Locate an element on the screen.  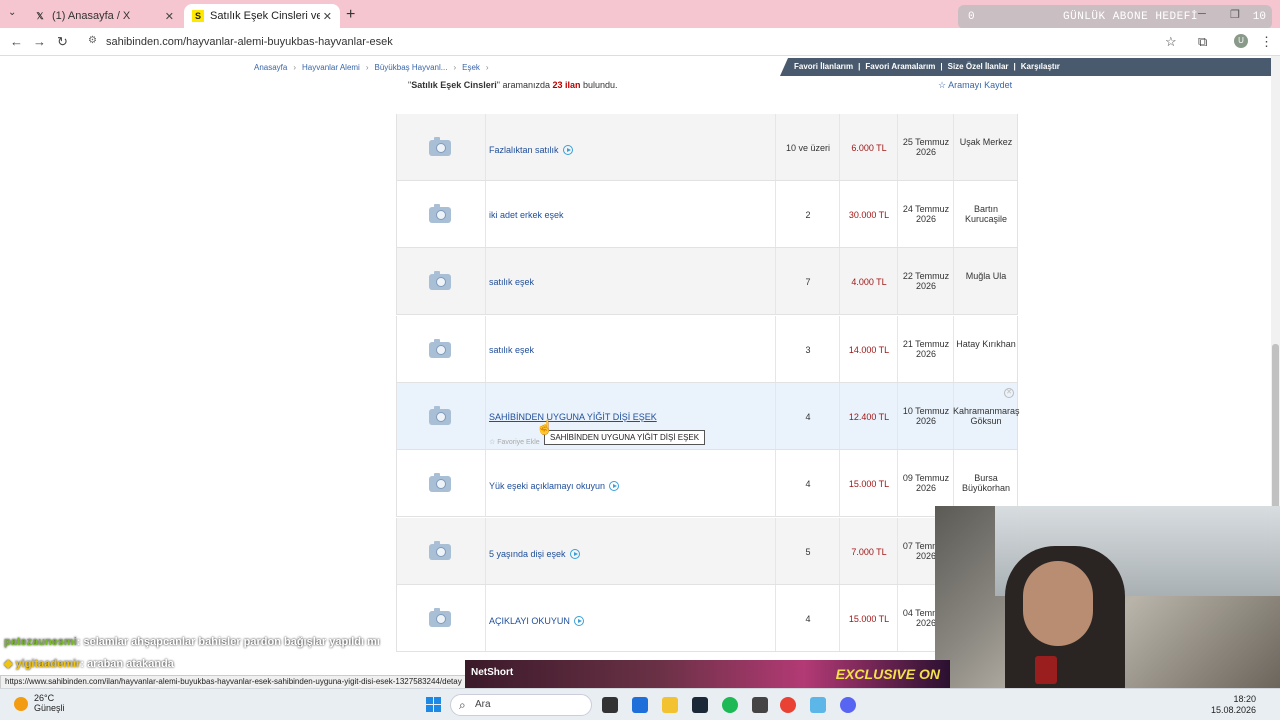
listing-price: 15.000 TL is located at coordinates (869, 619).